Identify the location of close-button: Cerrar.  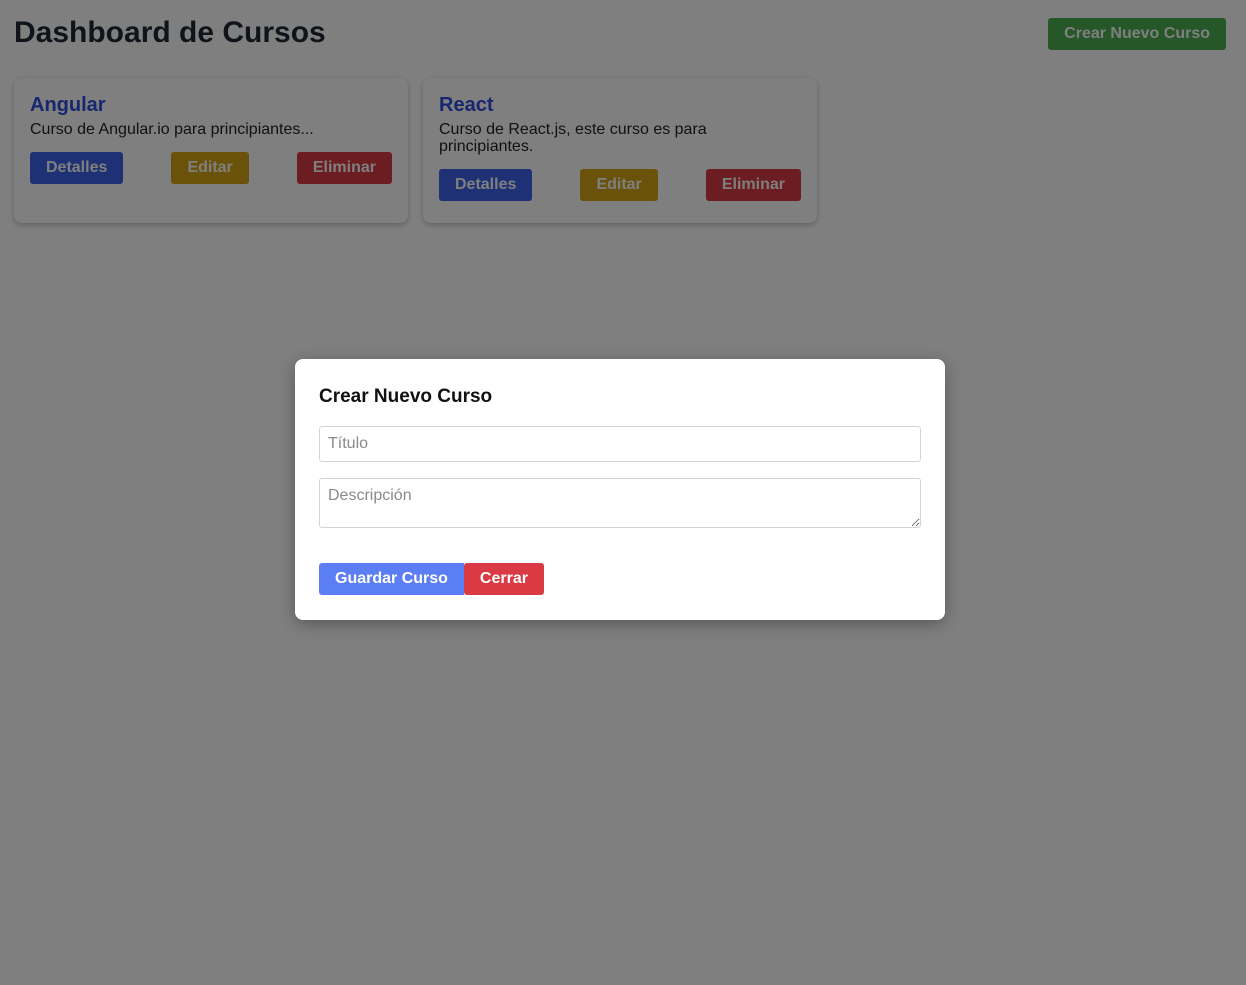
(503, 579).